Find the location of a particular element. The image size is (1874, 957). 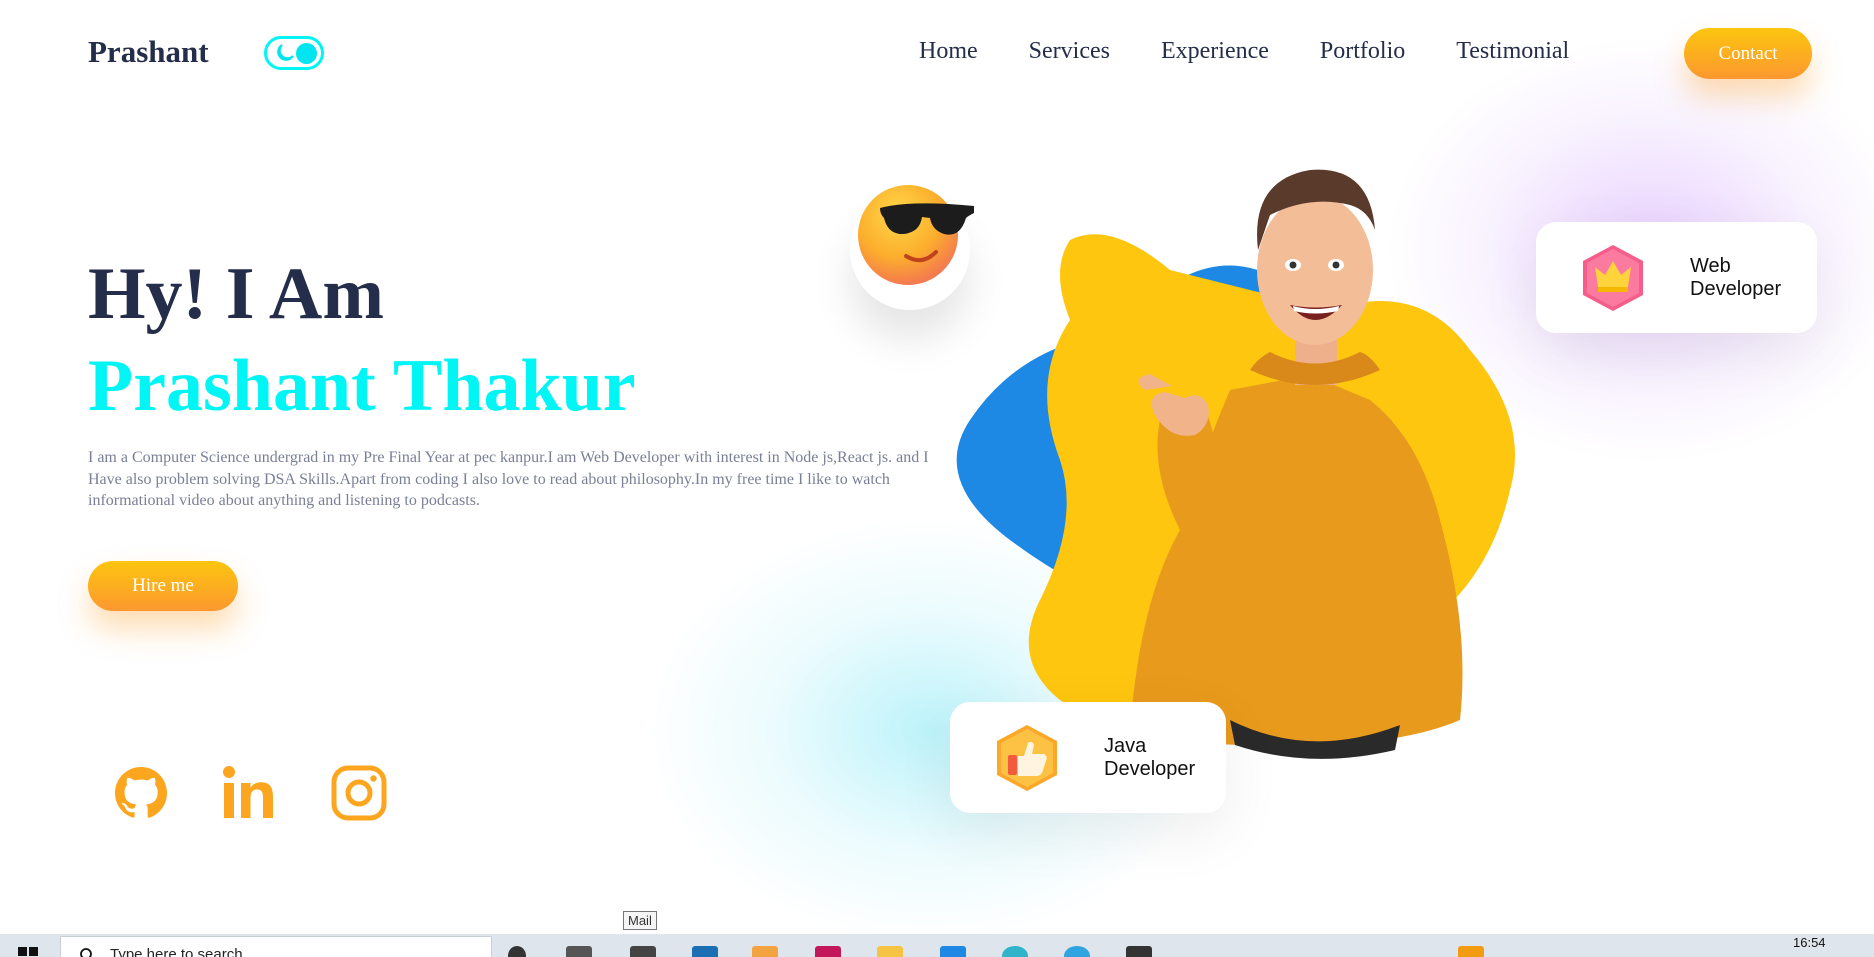

taskbar-search-placeholder: Type here to search is located at coordinates (176, 951).